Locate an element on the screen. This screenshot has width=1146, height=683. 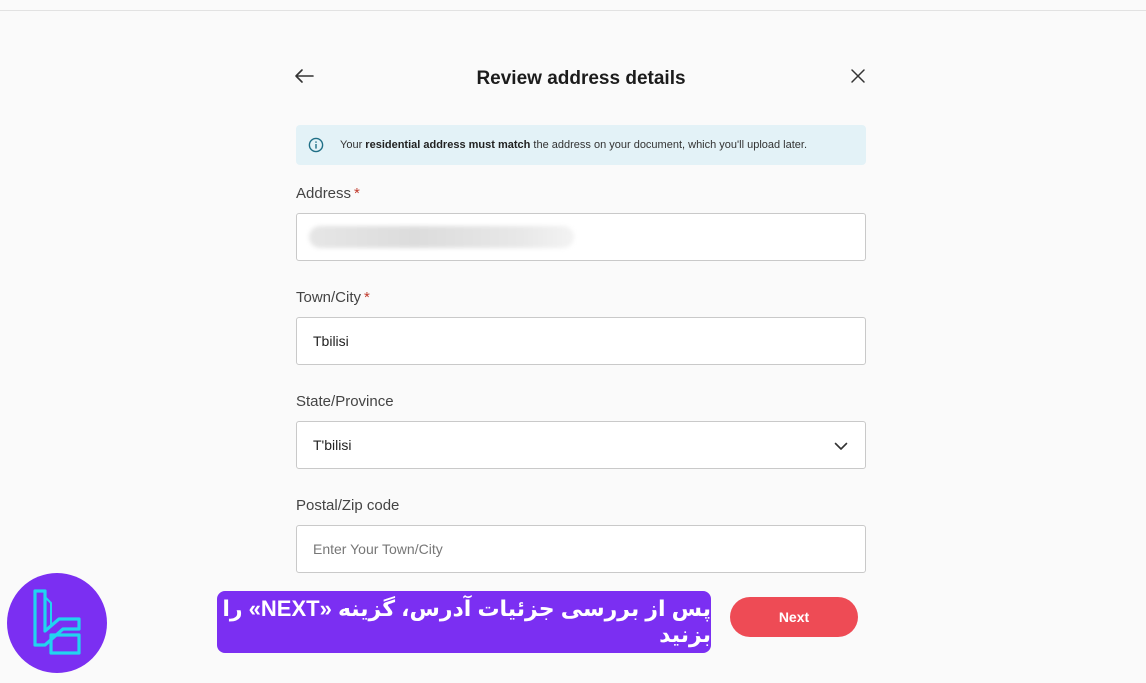
notice-text-prefix: Your is located at coordinates (353, 145).